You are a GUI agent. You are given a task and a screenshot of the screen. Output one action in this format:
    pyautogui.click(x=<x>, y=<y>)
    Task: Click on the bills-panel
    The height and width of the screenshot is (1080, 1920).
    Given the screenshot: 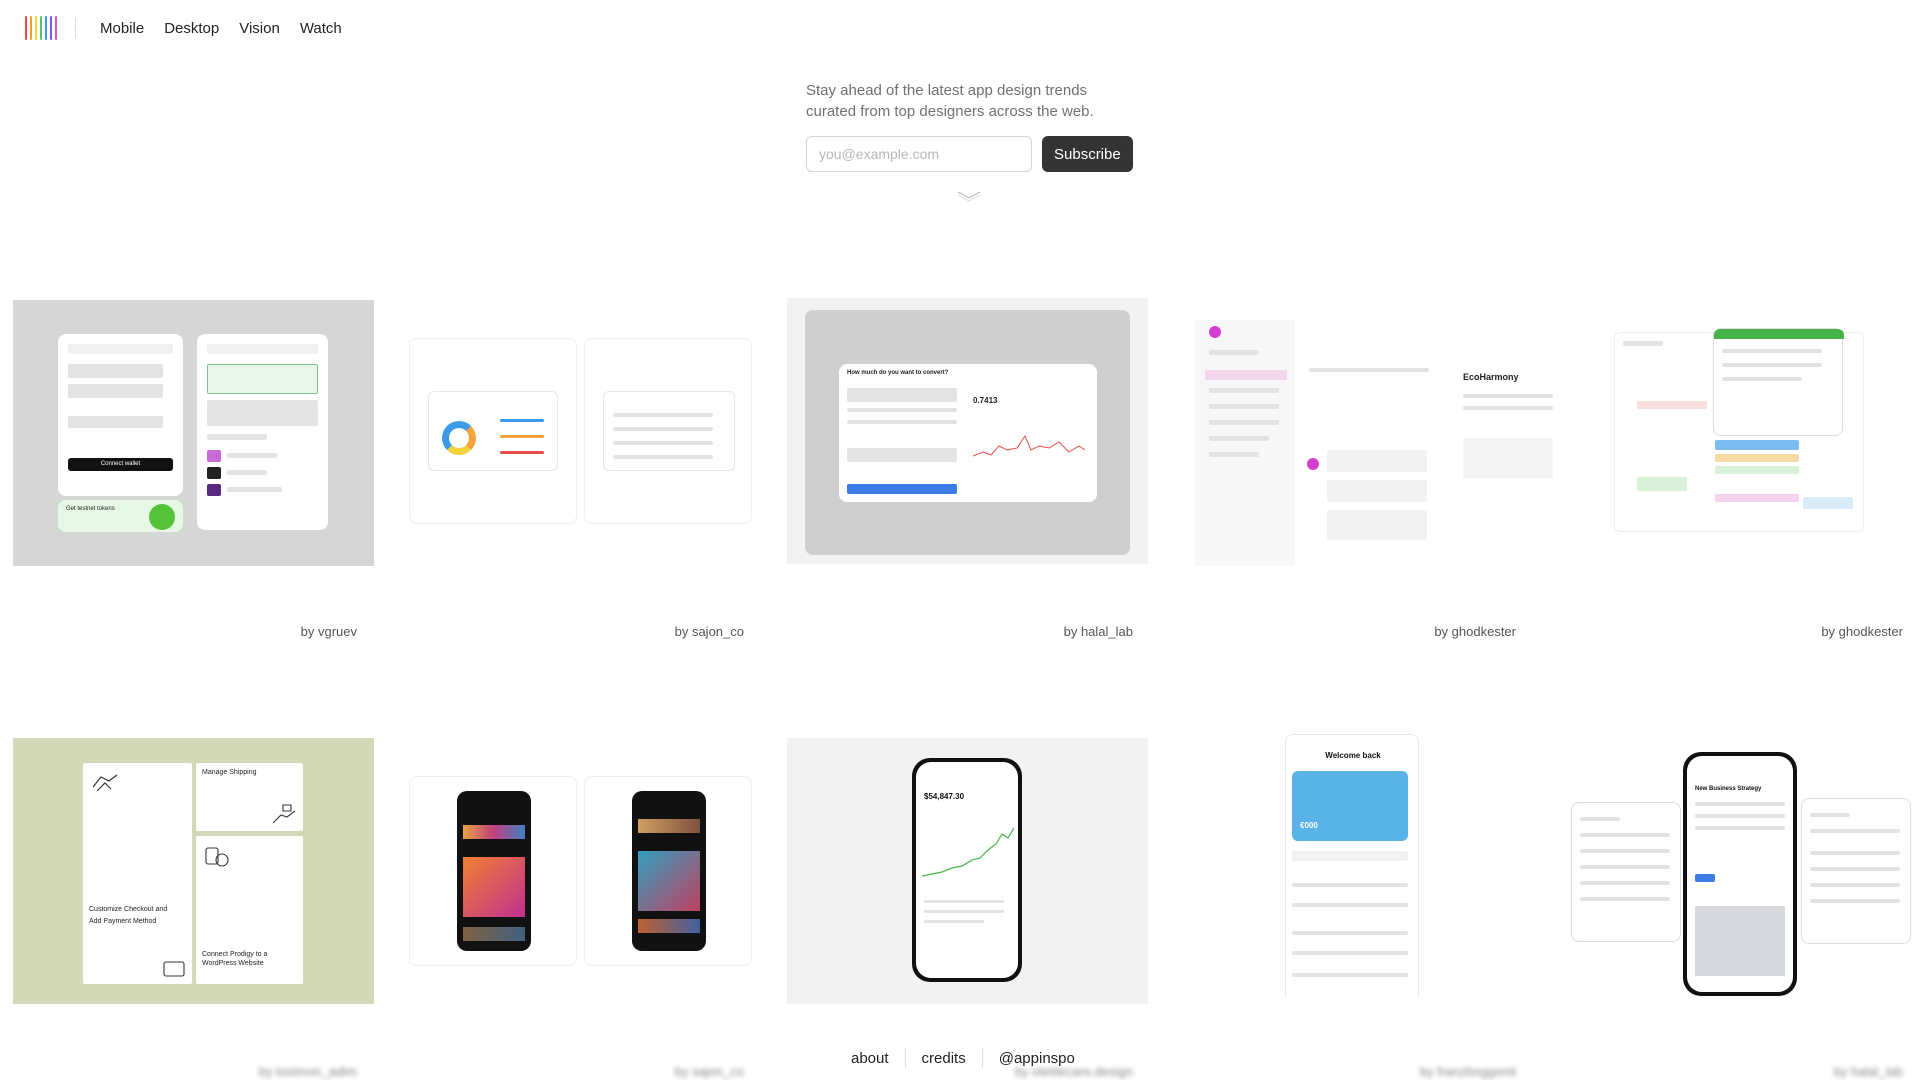 What is the action you would take?
    pyautogui.click(x=668, y=431)
    